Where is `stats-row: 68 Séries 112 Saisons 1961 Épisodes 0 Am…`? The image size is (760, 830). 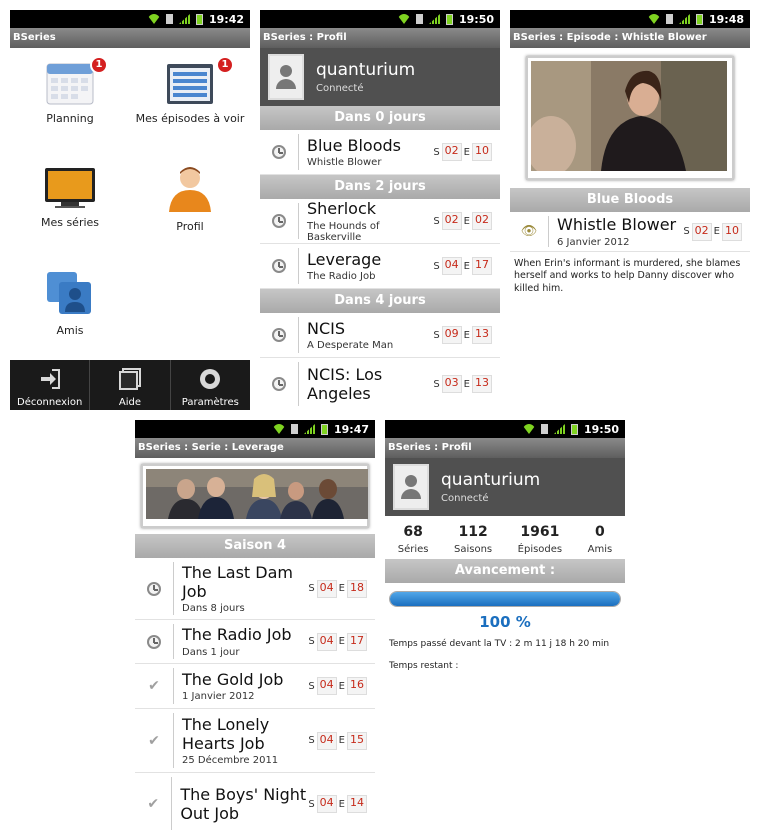 stats-row: 68 Séries 112 Saisons 1961 Épisodes 0 Am… is located at coordinates (505, 537).